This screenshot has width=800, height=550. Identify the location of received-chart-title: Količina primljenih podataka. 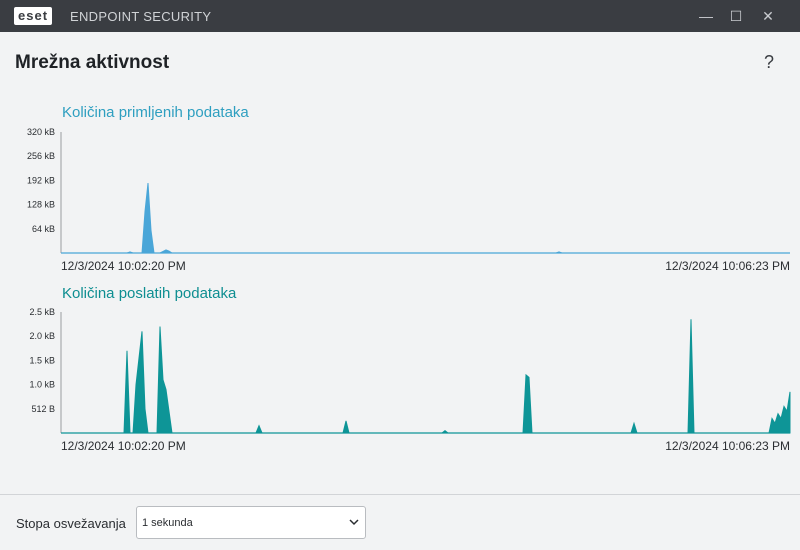
(155, 112).